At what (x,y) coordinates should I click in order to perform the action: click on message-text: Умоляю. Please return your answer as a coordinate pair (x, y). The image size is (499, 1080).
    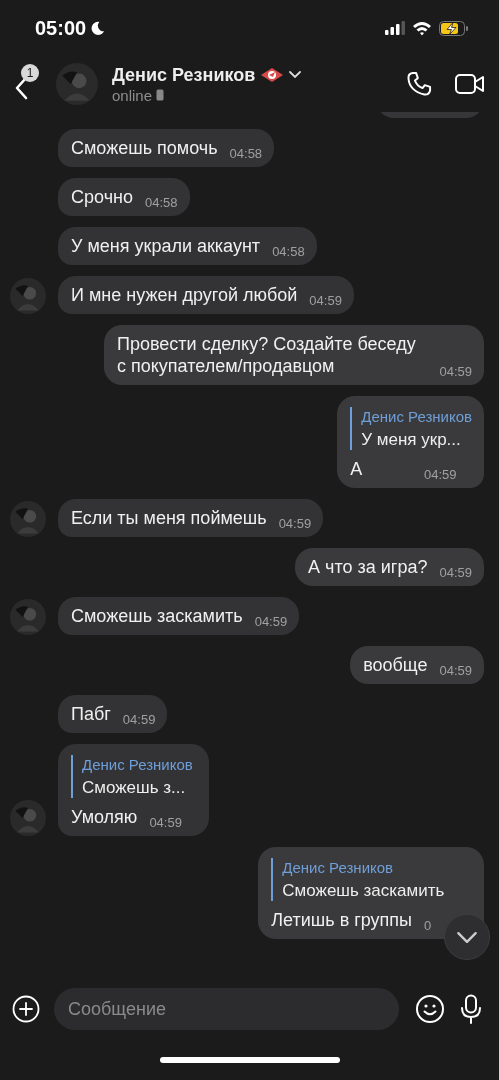
    Looking at the image, I should click on (104, 817).